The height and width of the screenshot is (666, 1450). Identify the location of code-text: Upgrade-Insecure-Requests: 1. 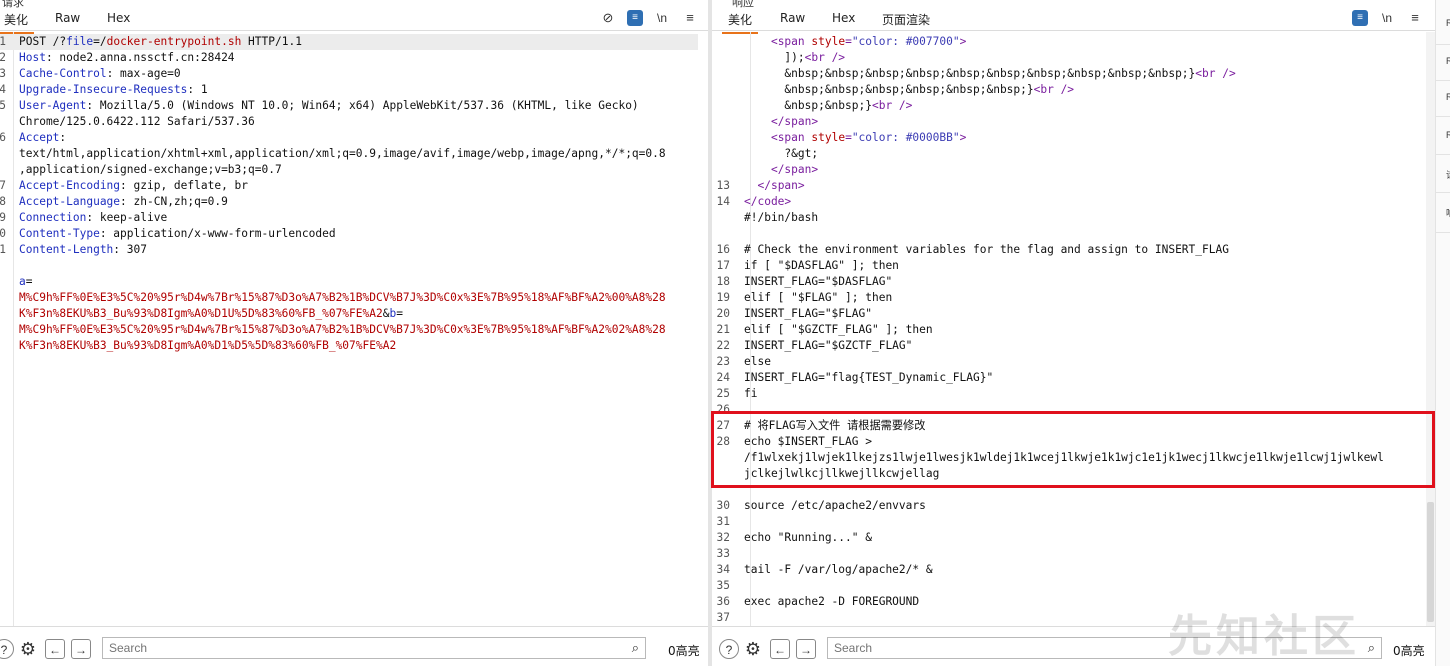
(113, 89).